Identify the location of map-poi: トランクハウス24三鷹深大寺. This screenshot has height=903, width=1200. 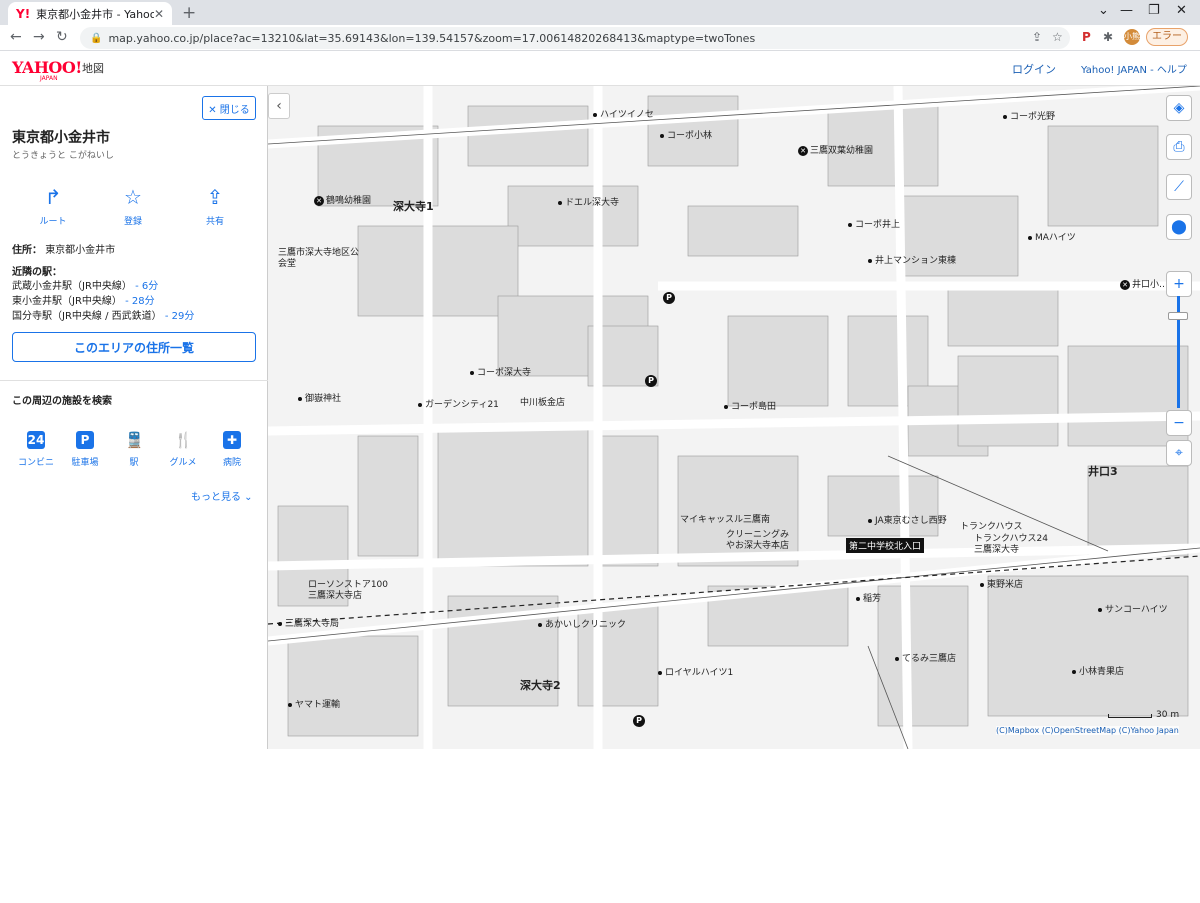
(1014, 545).